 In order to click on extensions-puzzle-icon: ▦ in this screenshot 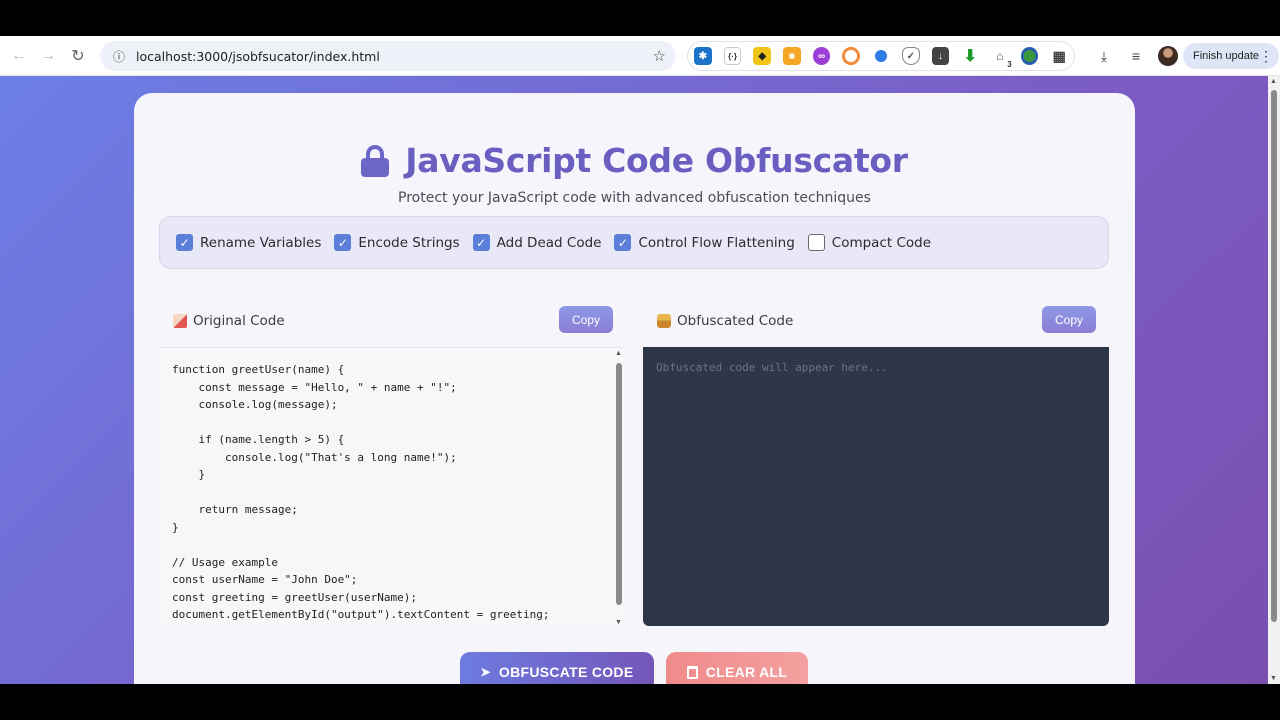, I will do `click(1059, 56)`.